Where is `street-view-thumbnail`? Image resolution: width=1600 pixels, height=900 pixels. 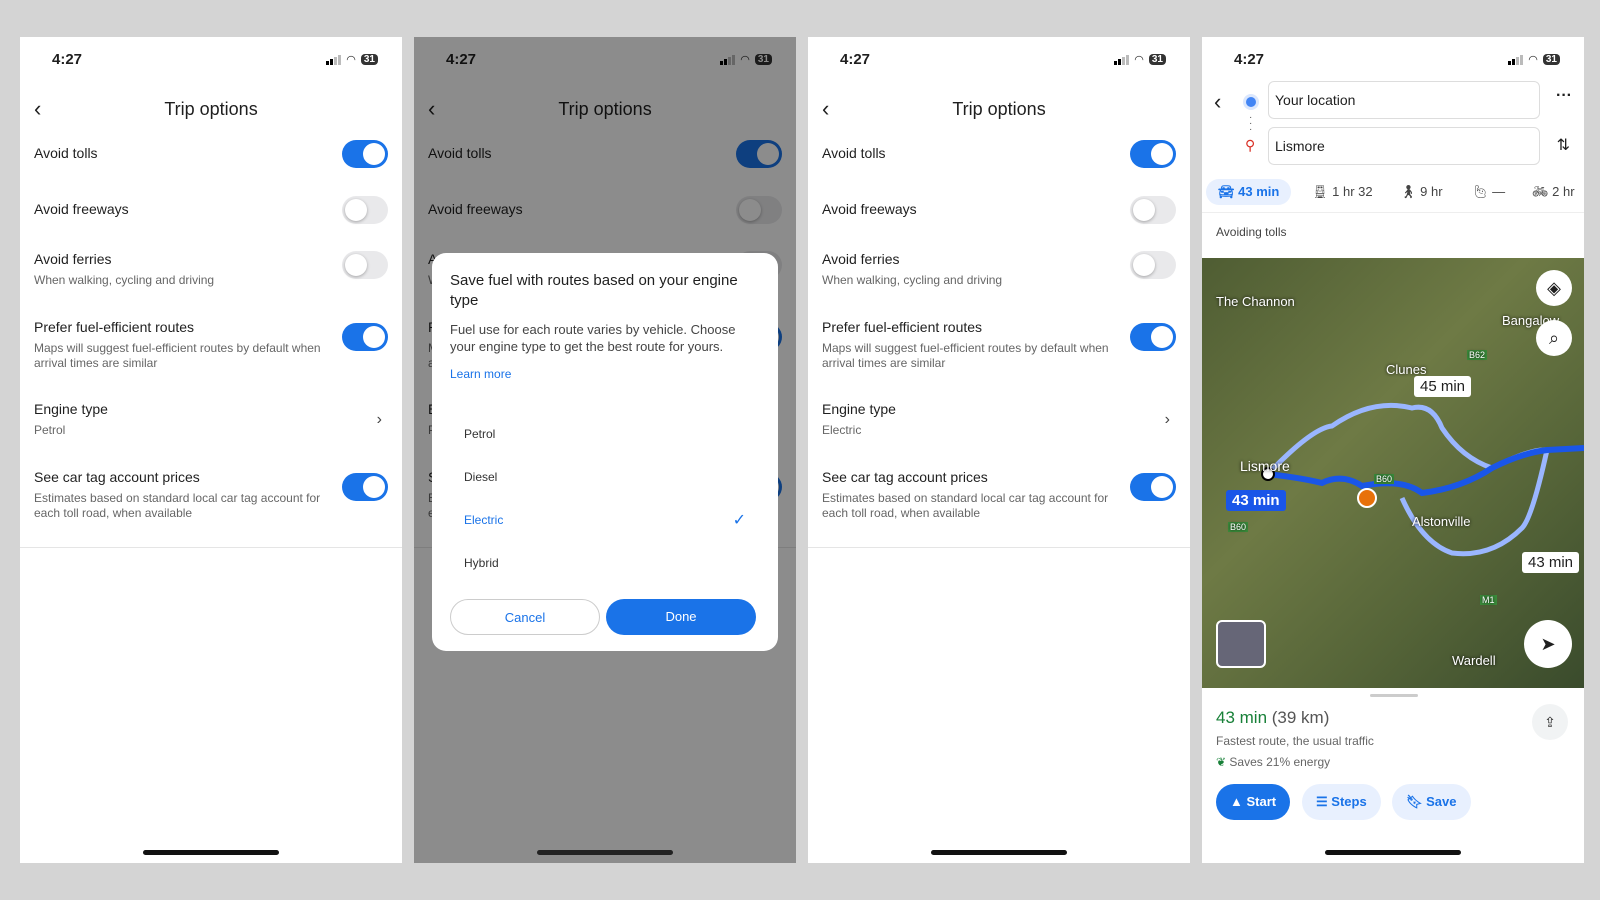
street-view-thumbnail is located at coordinates (1241, 644).